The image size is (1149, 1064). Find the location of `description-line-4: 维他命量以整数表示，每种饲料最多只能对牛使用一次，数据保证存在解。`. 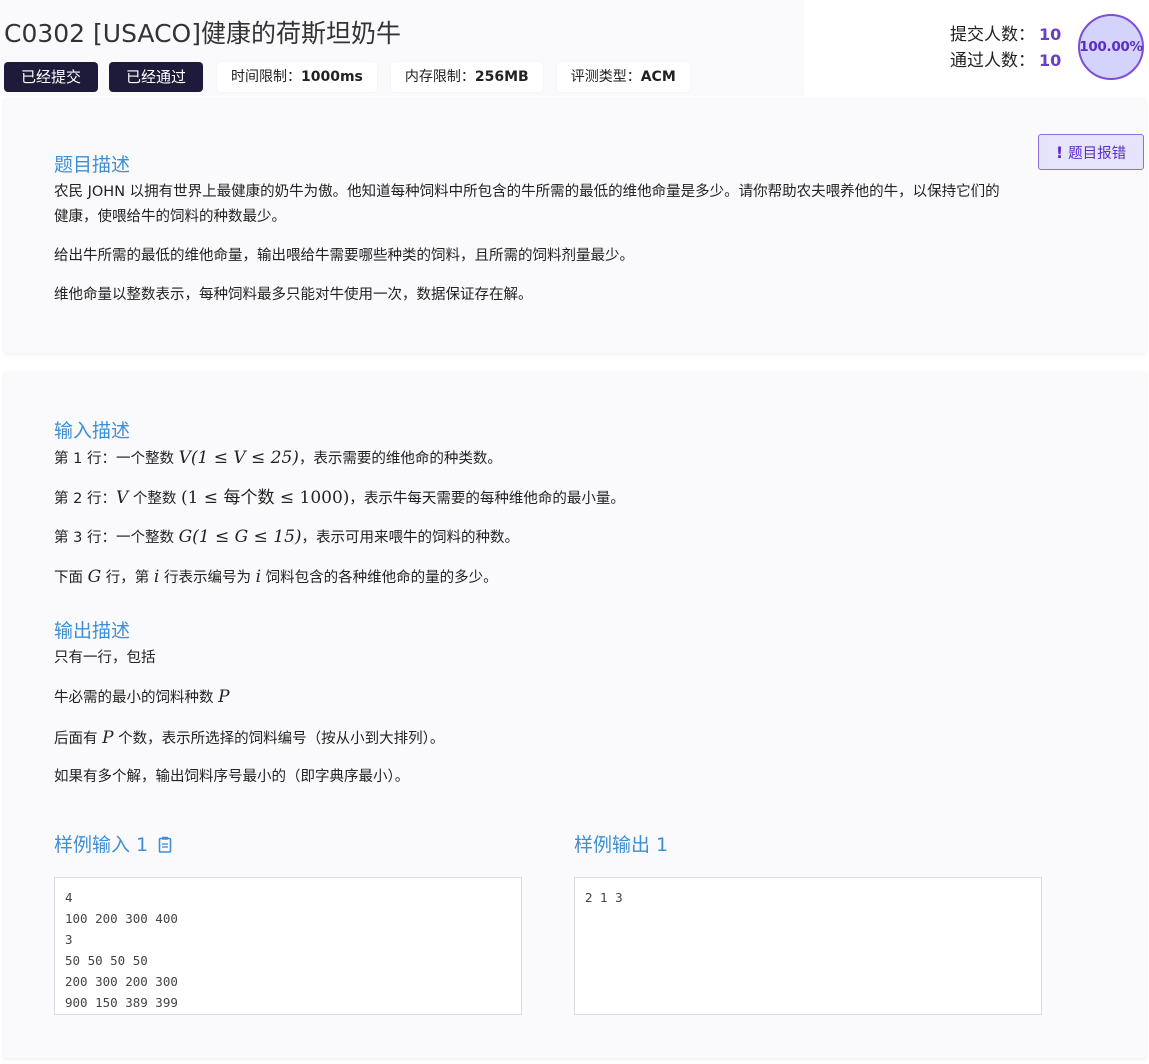

description-line-4: 维他命量以整数表示，每种饲料最多只能对牛使用一次，数据保证存在解。 is located at coordinates (293, 295).